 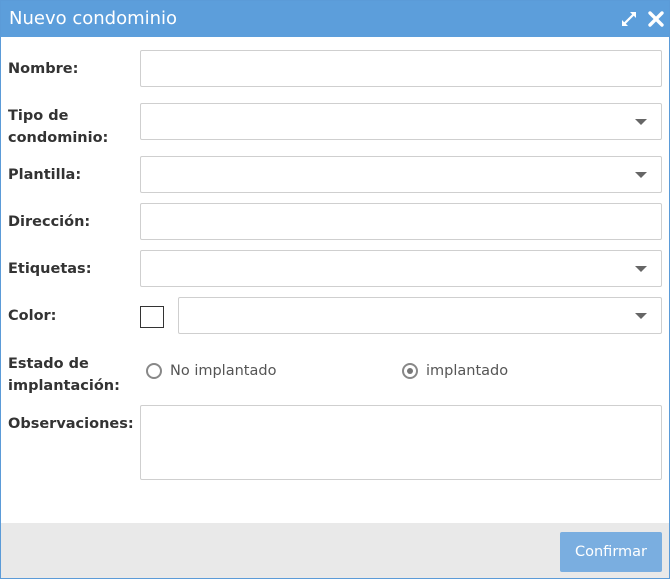 I want to click on radio-implantado: implantado, so click(x=455, y=371).